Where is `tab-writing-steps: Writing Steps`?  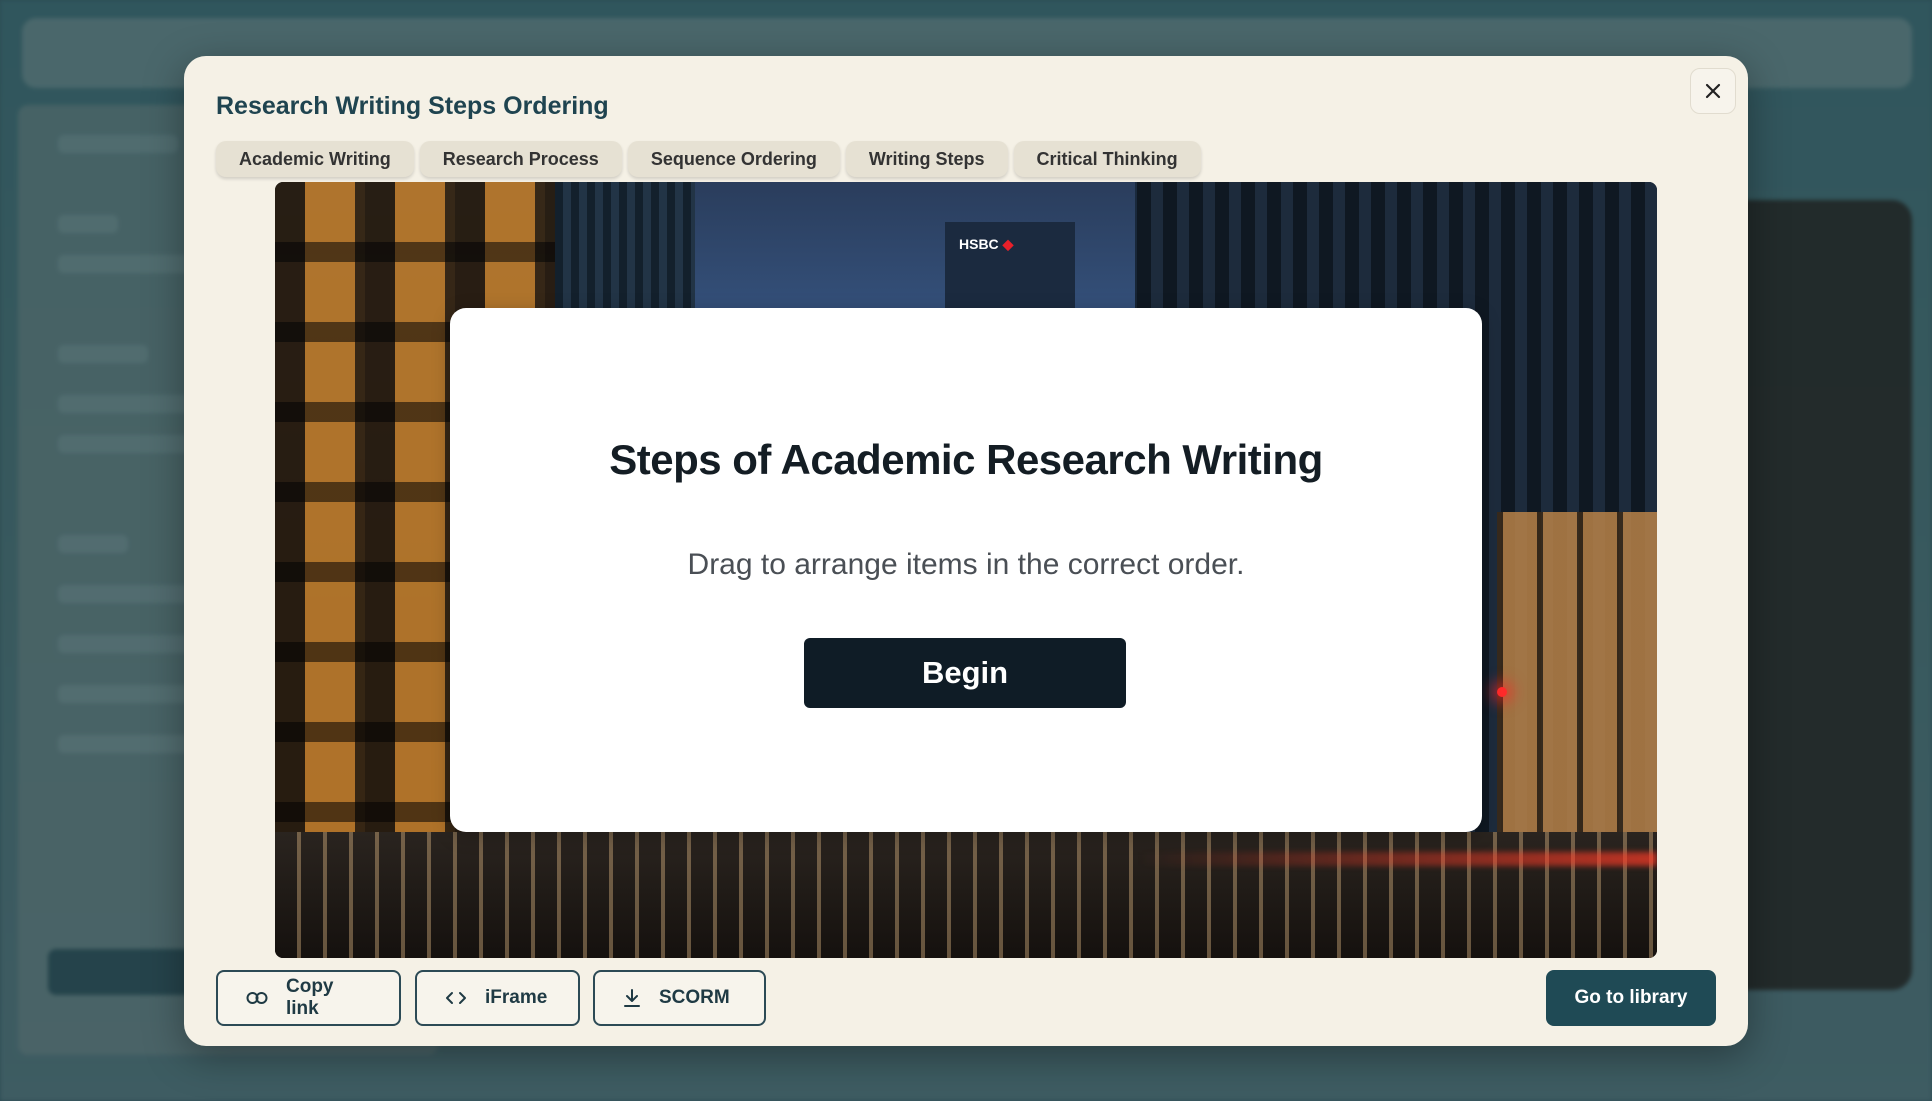
tab-writing-steps: Writing Steps is located at coordinates (926, 159).